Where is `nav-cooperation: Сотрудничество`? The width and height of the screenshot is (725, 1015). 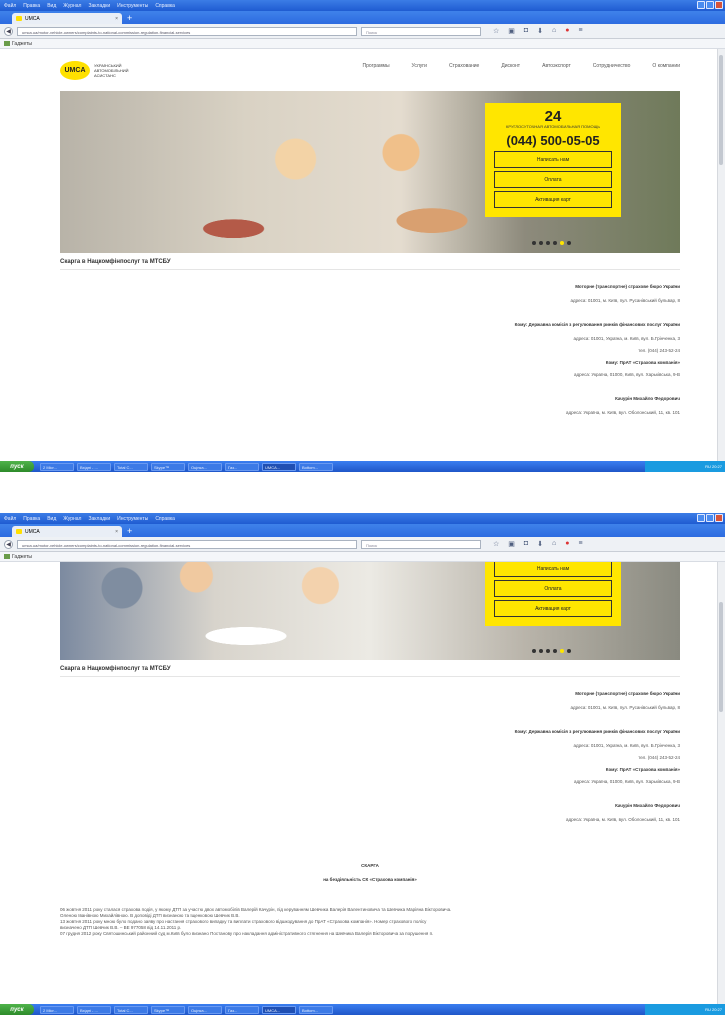 nav-cooperation: Сотрудничество is located at coordinates (612, 66).